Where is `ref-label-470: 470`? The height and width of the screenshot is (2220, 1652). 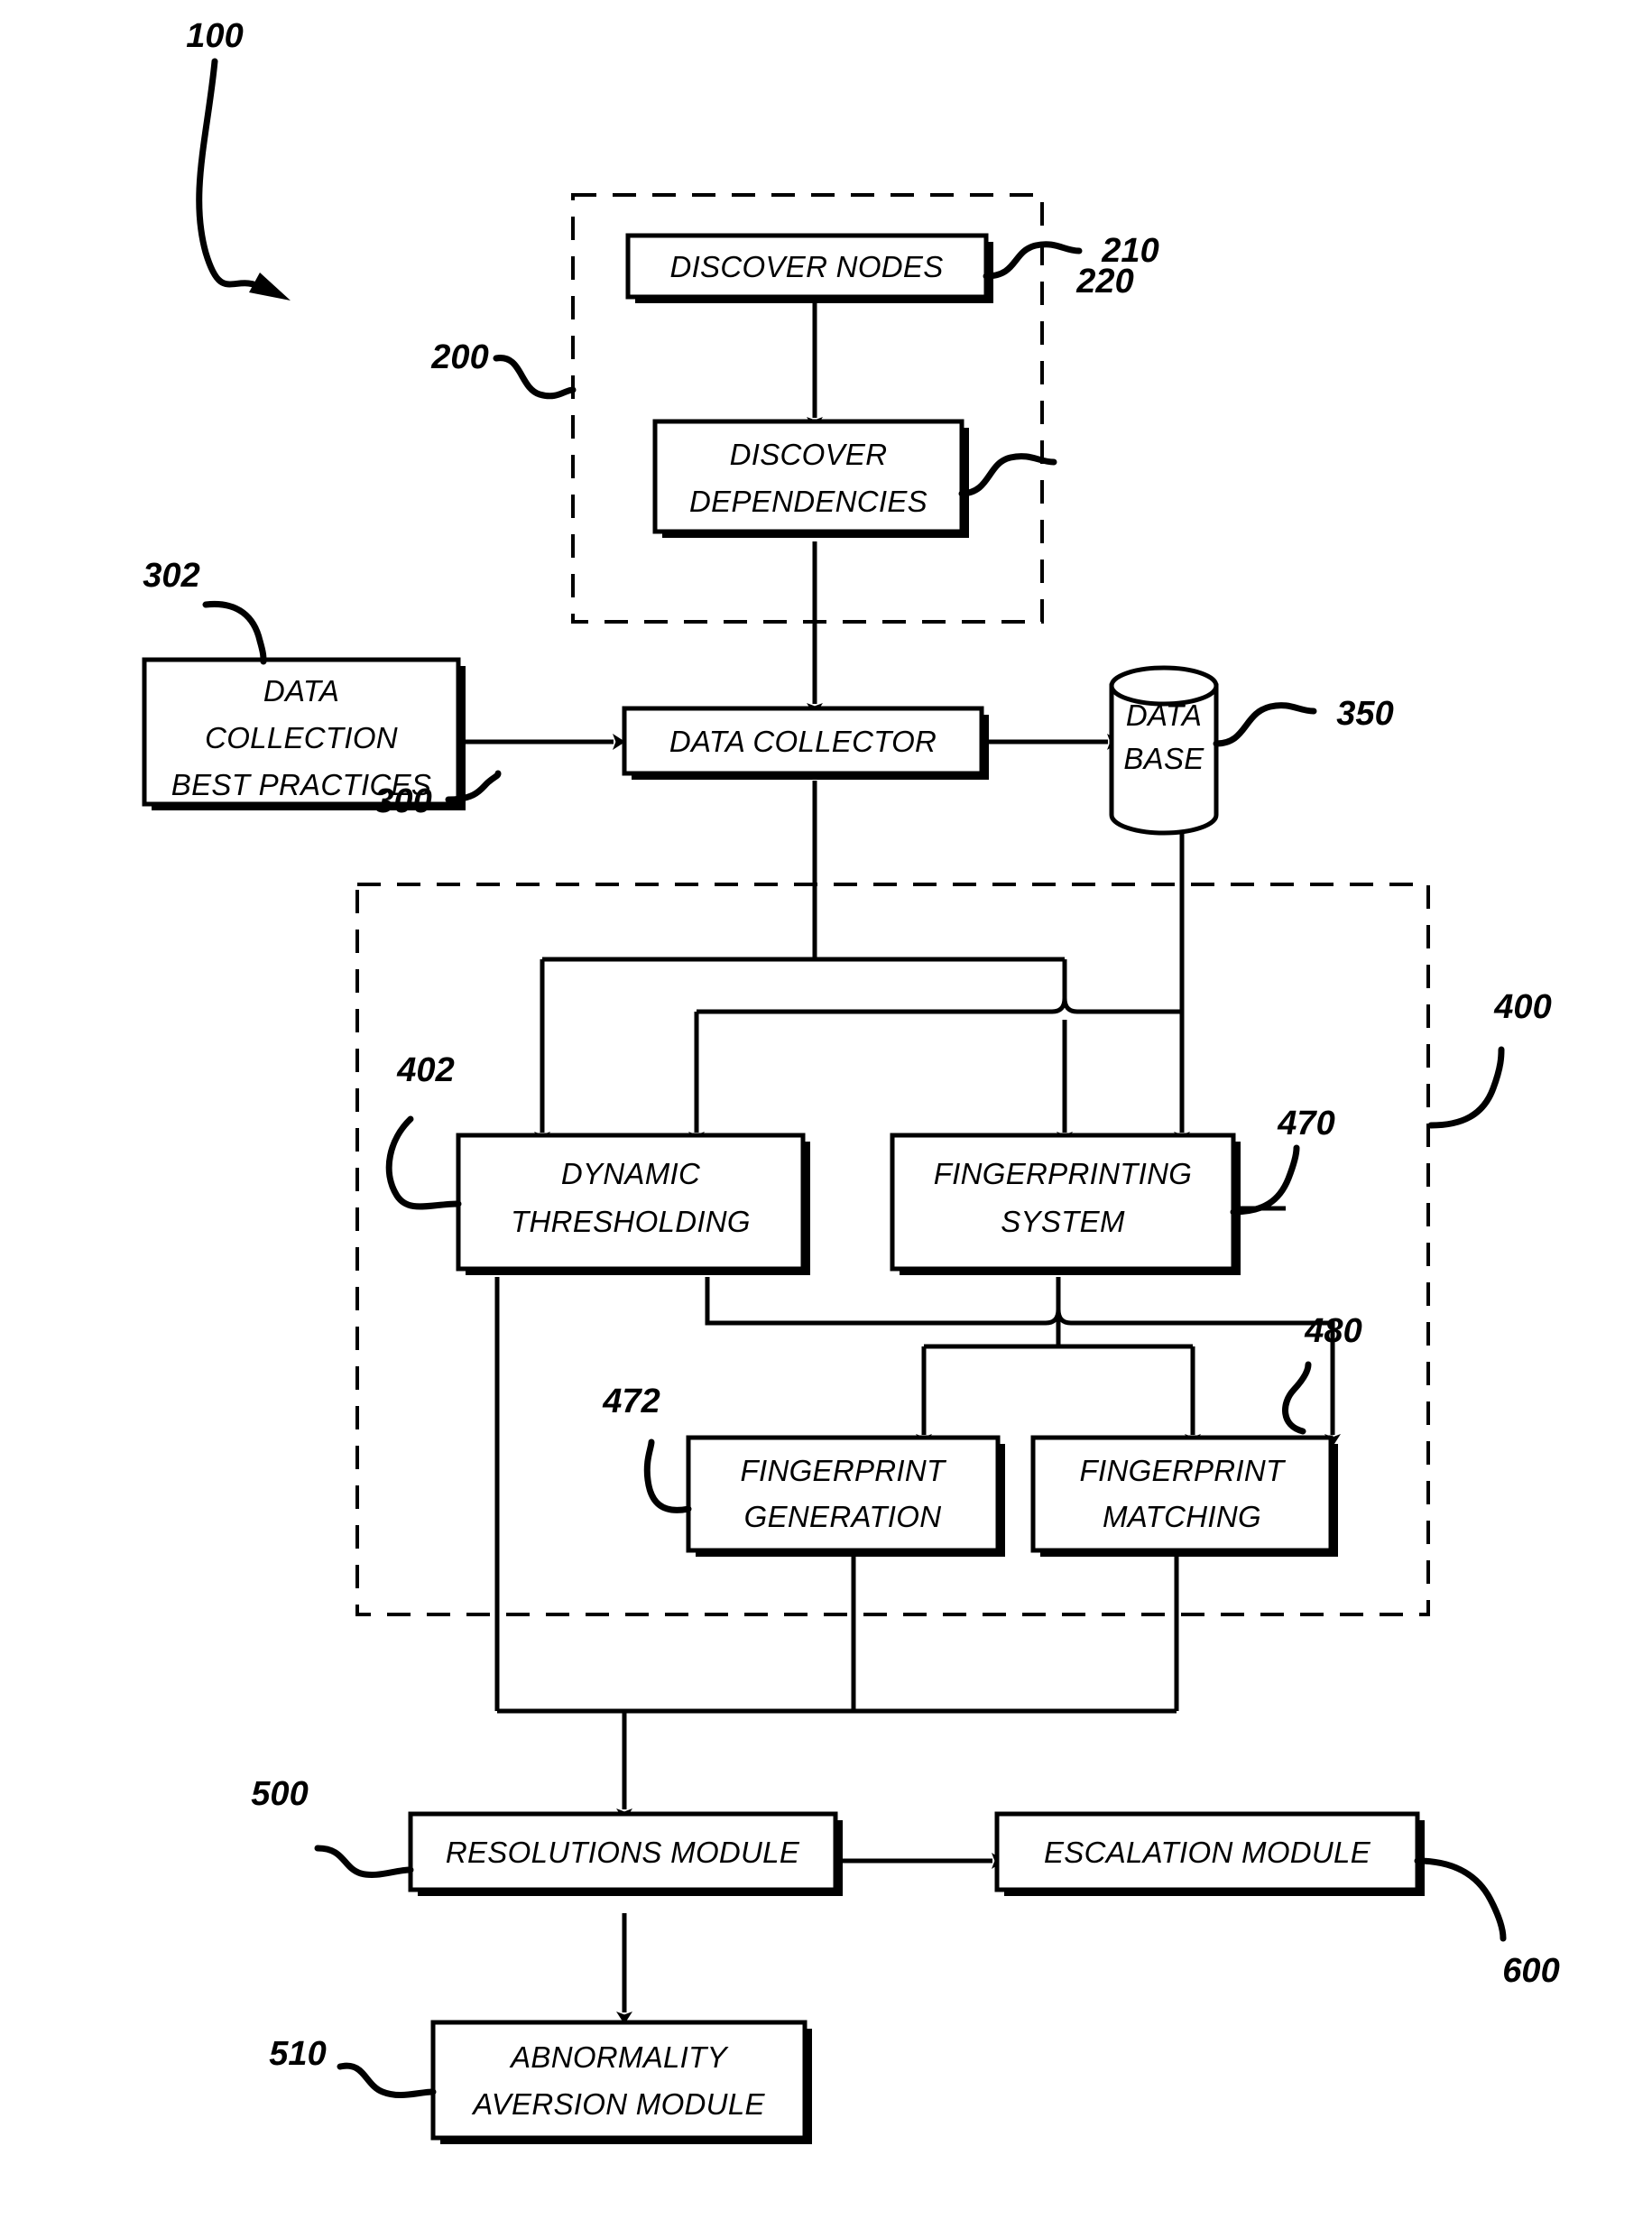 ref-label-470: 470 is located at coordinates (1305, 1123).